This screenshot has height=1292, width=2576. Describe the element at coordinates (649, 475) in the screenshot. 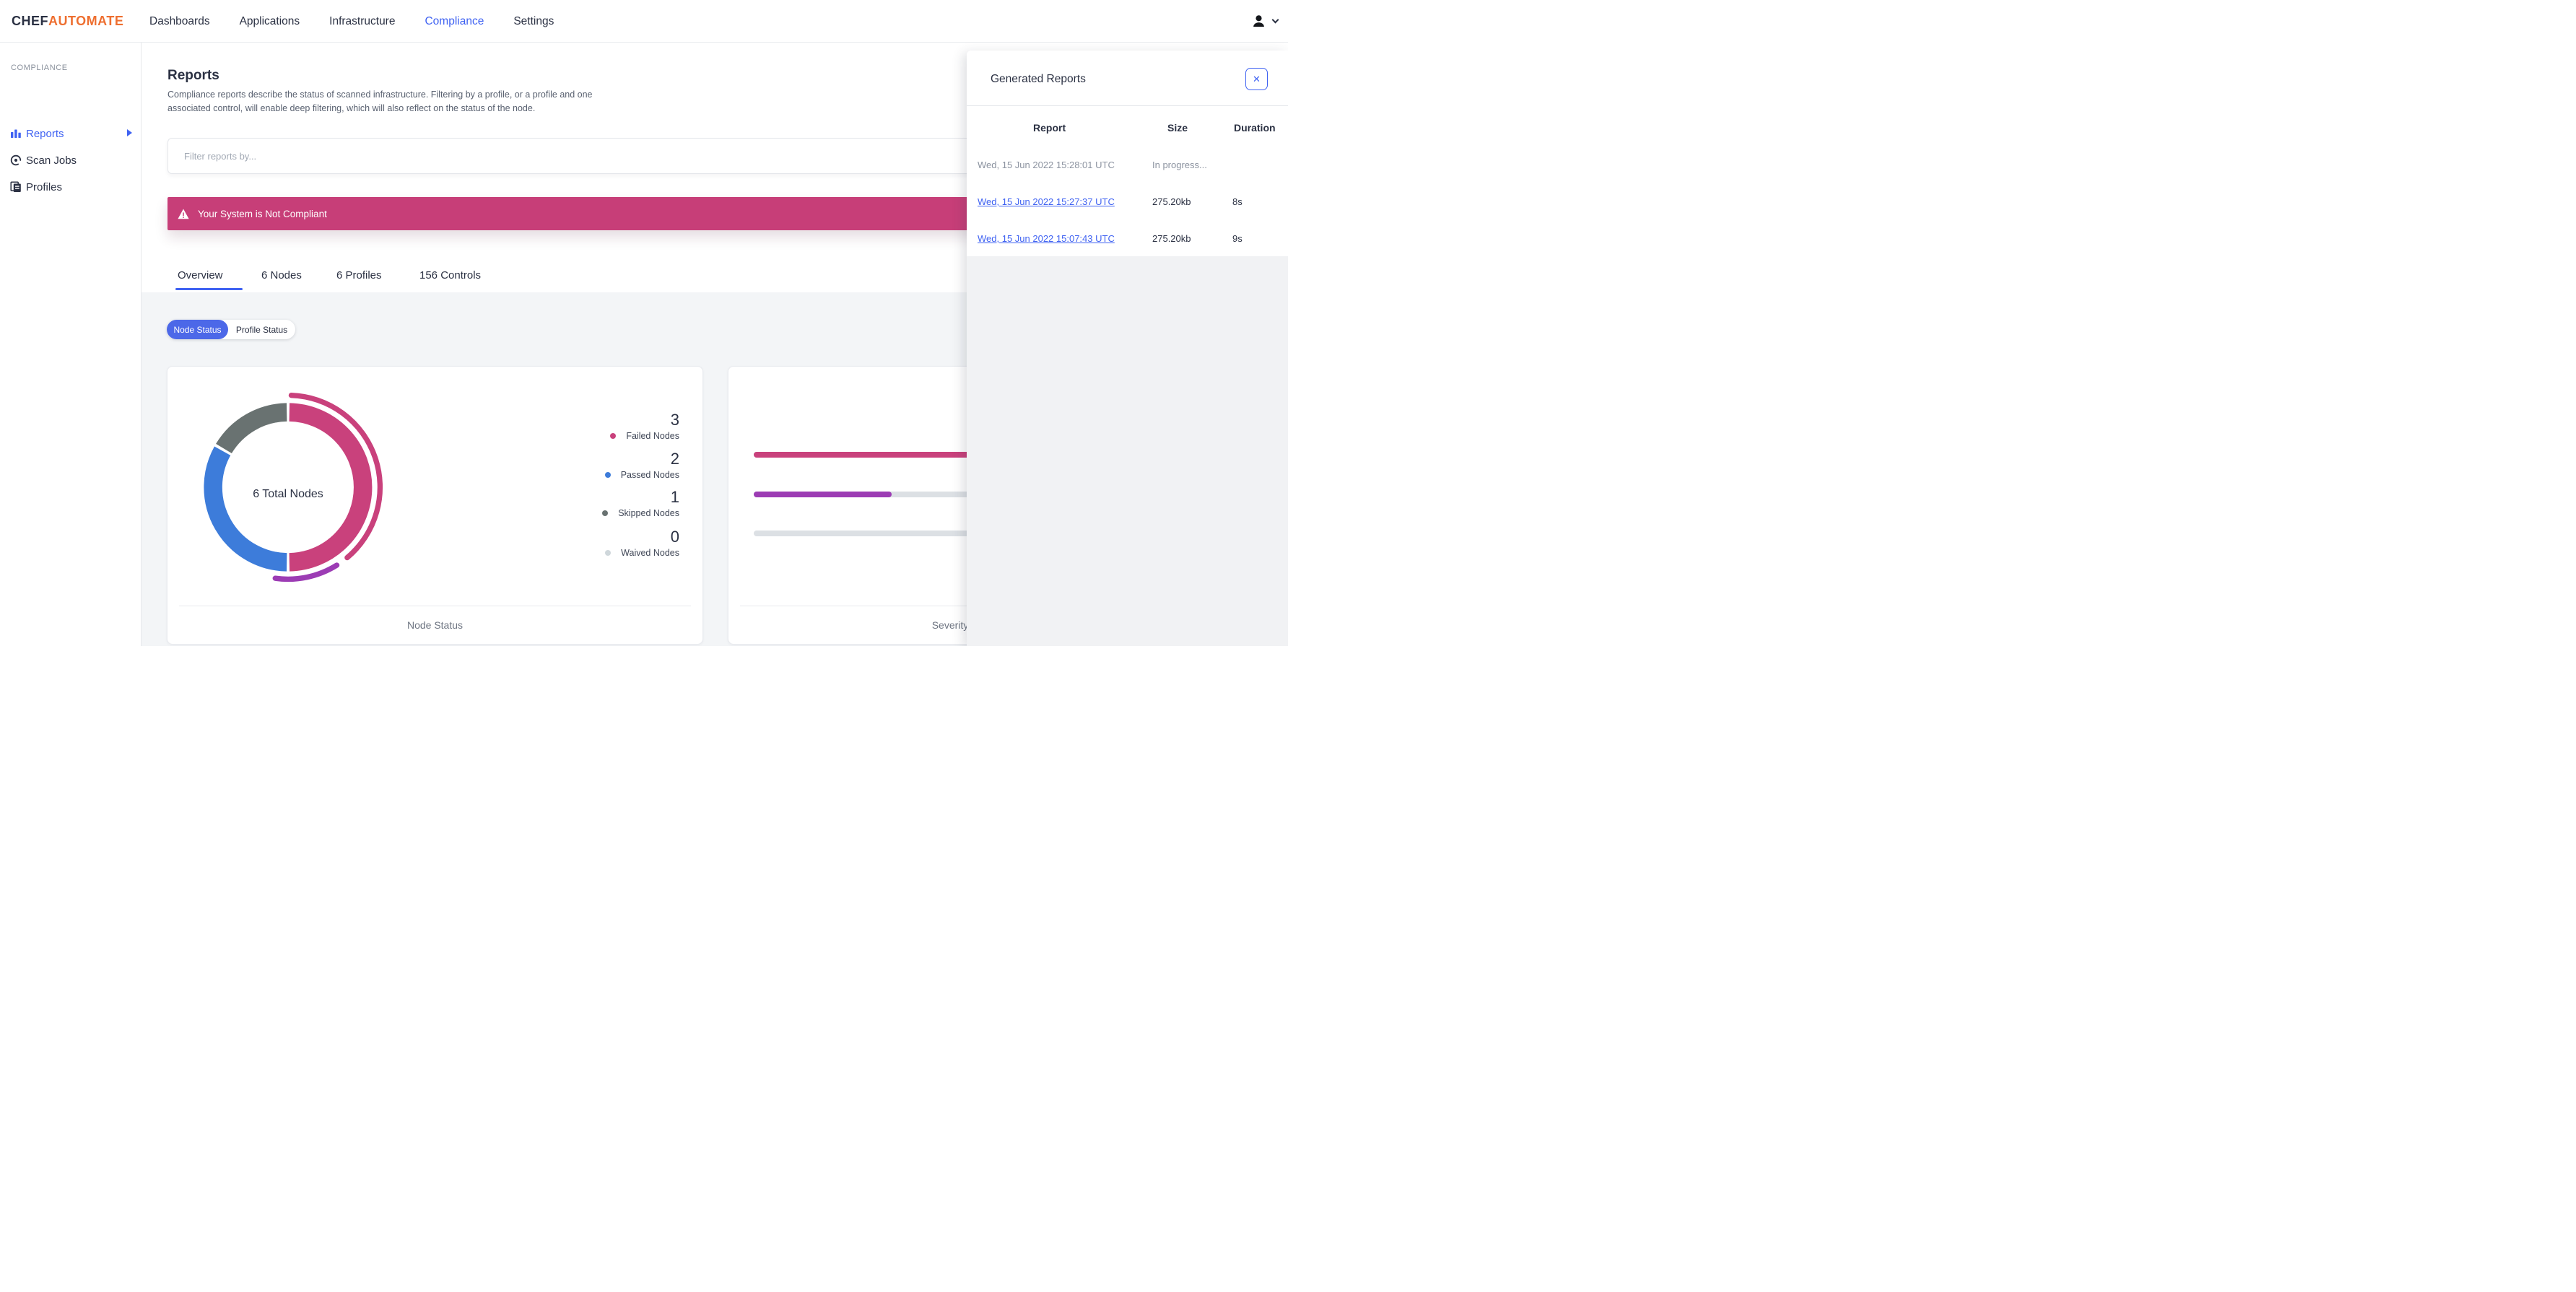

I see `passed-label: Passed Nodes` at that location.